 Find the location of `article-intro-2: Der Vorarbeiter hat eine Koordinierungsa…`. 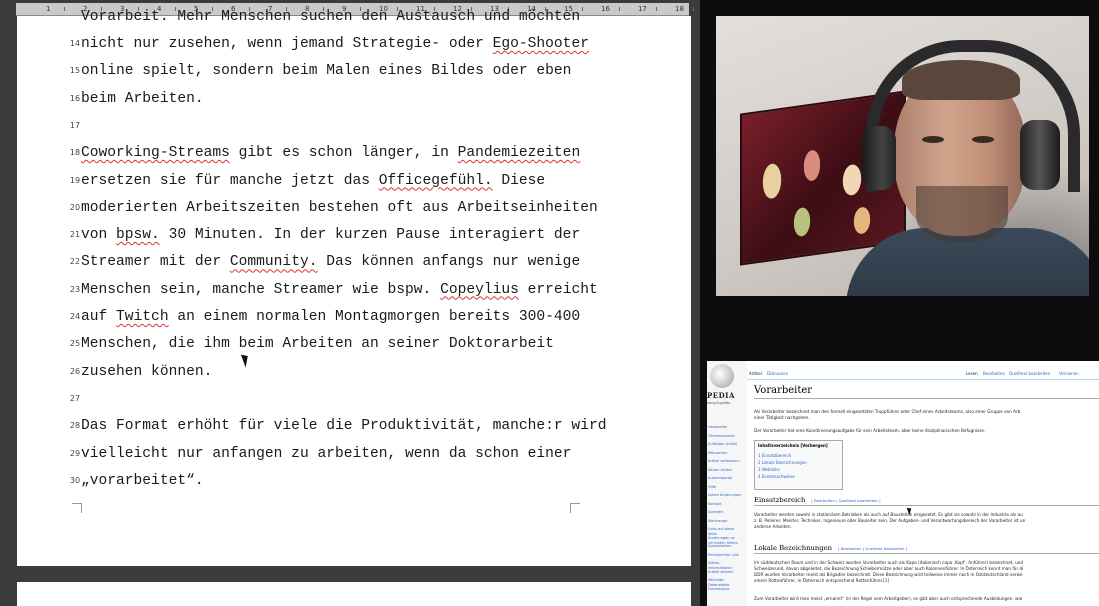

article-intro-2: Der Vorarbeiter hat eine Koordinierungsa… is located at coordinates (870, 430).